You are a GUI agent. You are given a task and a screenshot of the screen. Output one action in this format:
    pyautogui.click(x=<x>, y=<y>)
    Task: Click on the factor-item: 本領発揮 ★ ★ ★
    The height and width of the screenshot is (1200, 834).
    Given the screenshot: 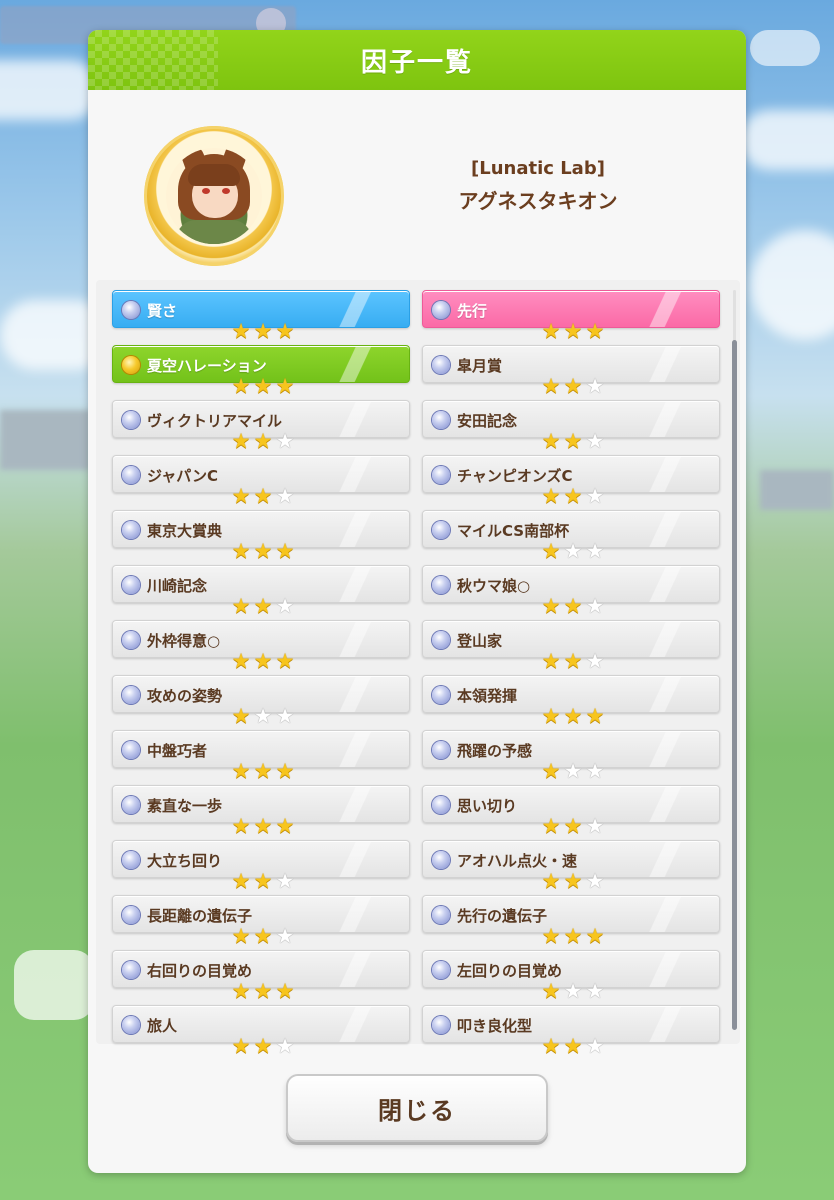 What is the action you would take?
    pyautogui.click(x=571, y=702)
    